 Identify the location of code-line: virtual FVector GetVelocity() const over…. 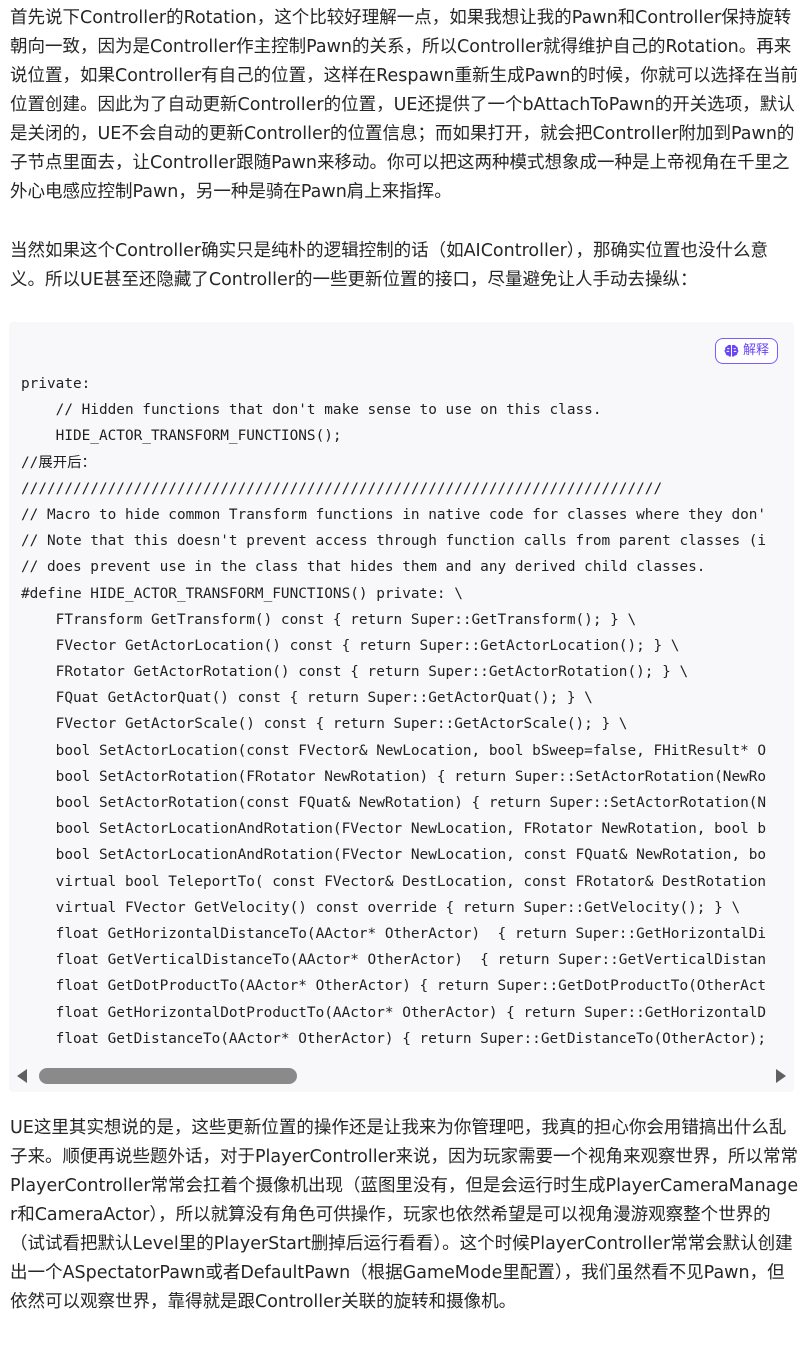
(381, 907).